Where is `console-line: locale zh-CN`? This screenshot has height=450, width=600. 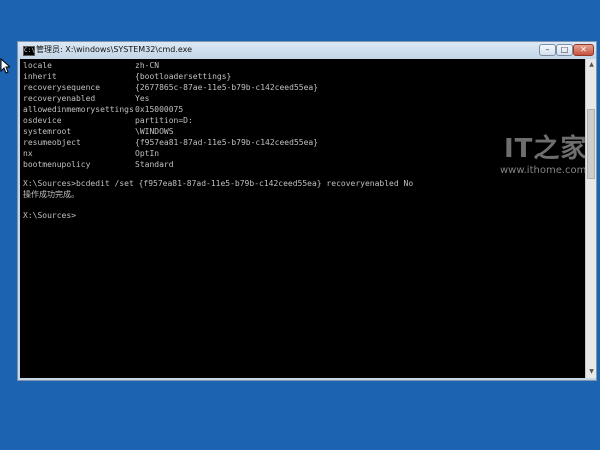
console-line: locale zh-CN is located at coordinates (91, 65).